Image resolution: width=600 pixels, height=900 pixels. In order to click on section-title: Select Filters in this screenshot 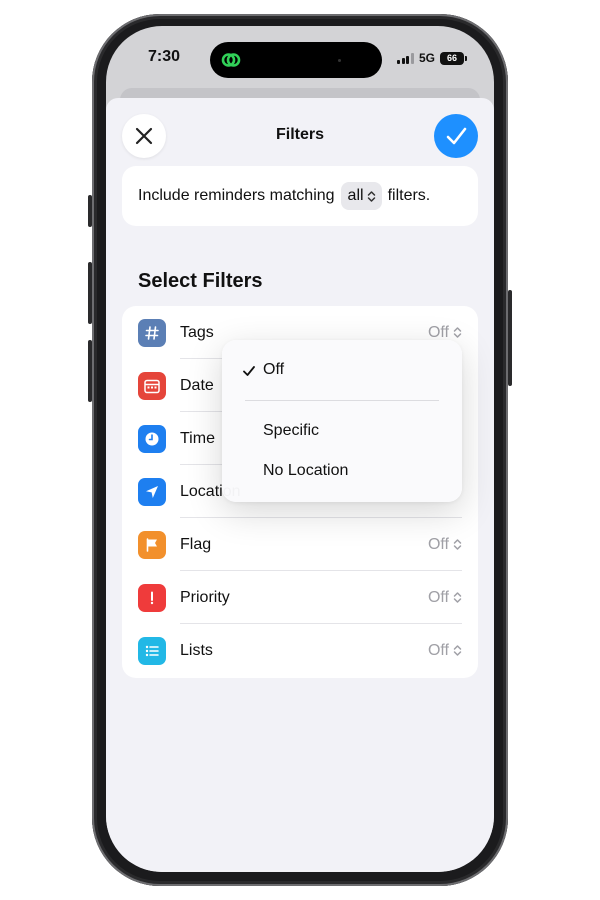, I will do `click(200, 281)`.